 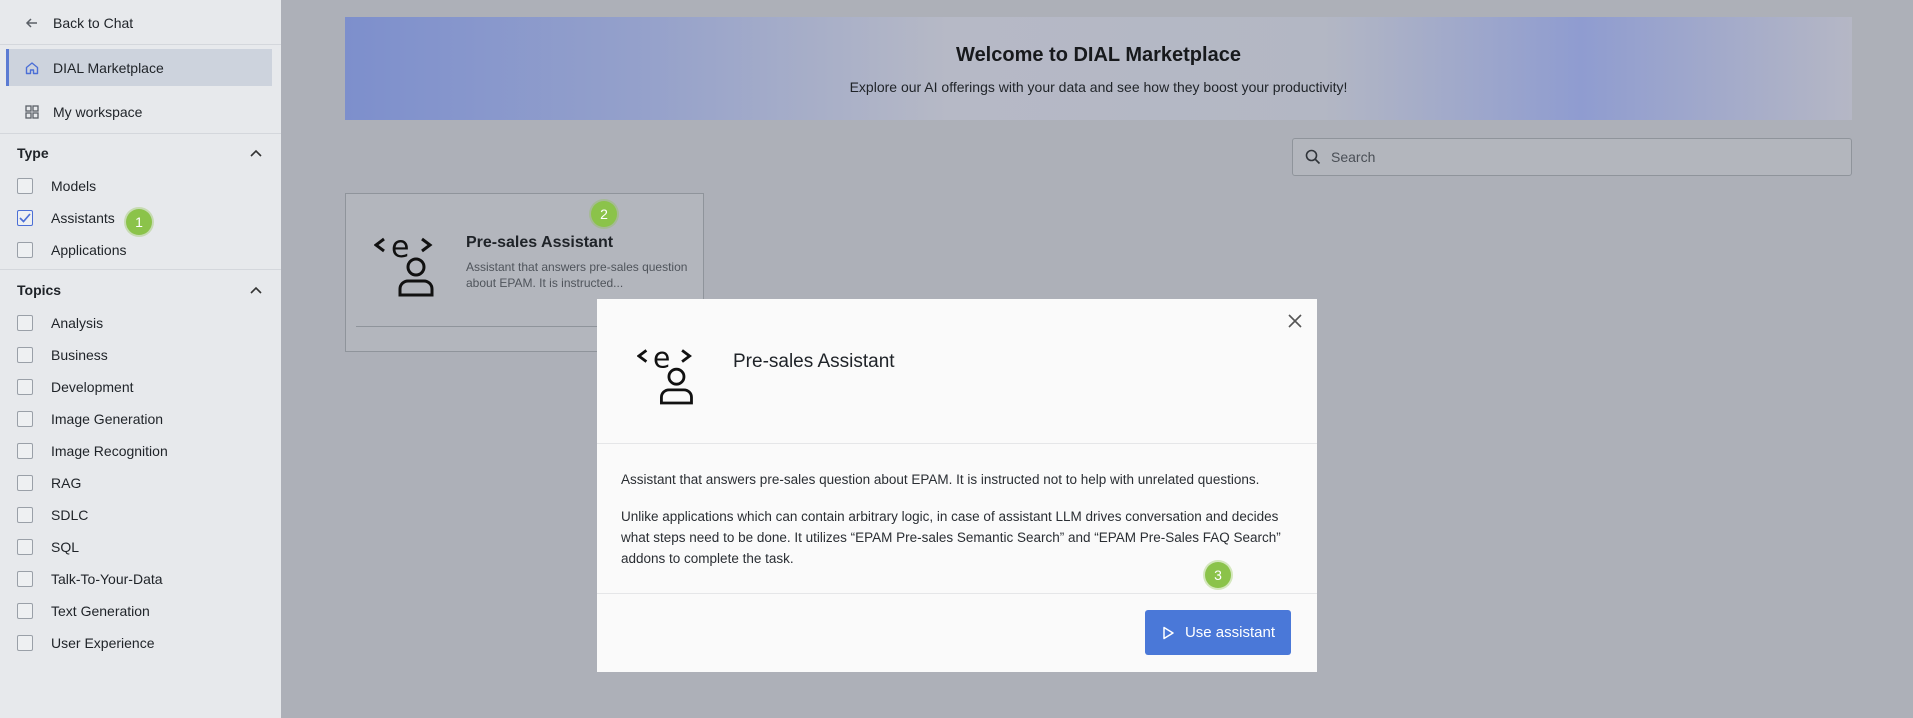 What do you see at coordinates (92, 387) in the screenshot?
I see `filter-label: Development` at bounding box center [92, 387].